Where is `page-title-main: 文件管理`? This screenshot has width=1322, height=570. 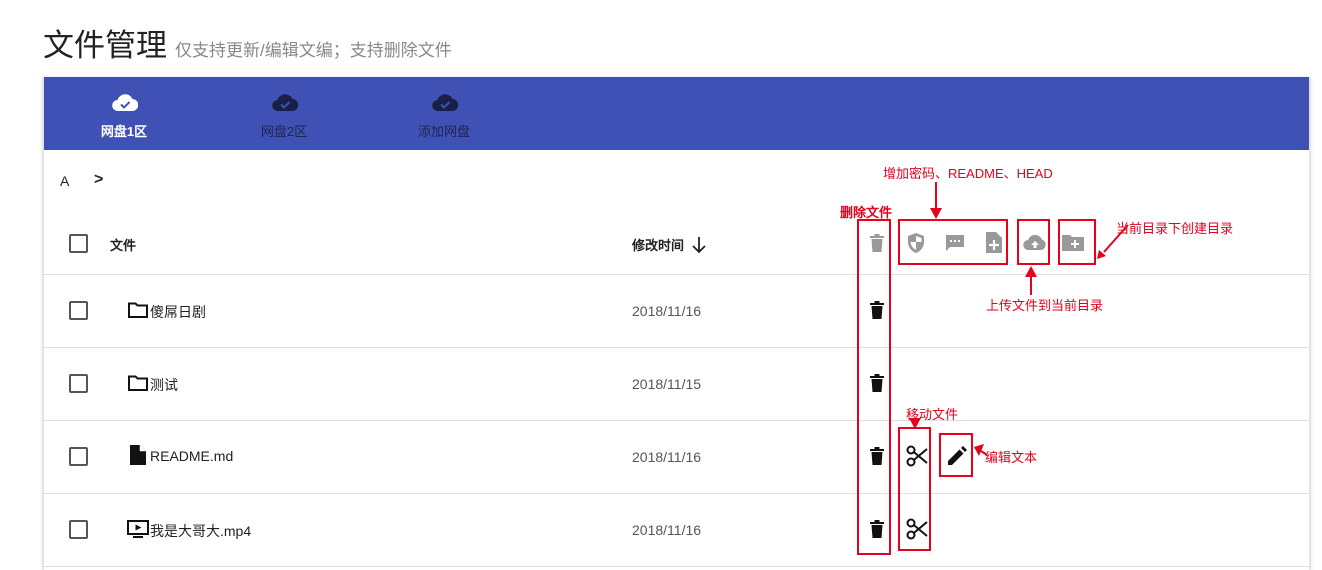
page-title-main: 文件管理 is located at coordinates (105, 45).